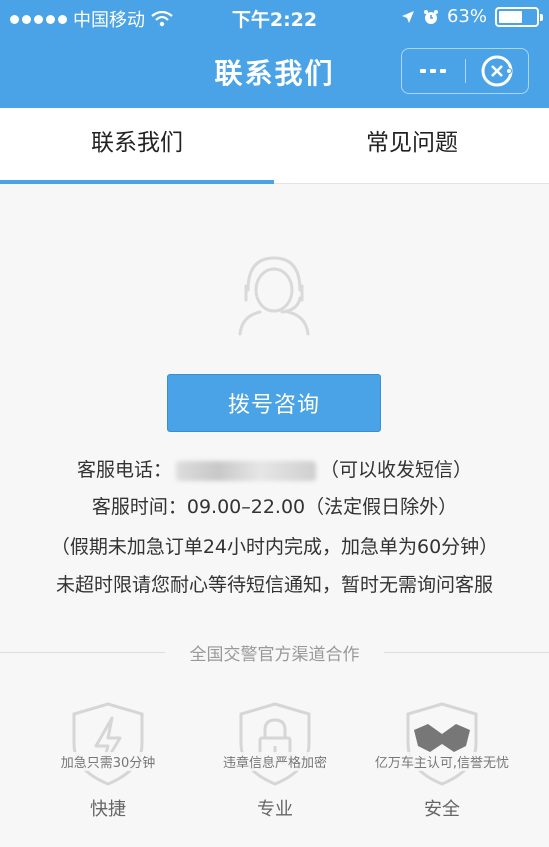  I want to click on mini-program-capsule, so click(465, 71).